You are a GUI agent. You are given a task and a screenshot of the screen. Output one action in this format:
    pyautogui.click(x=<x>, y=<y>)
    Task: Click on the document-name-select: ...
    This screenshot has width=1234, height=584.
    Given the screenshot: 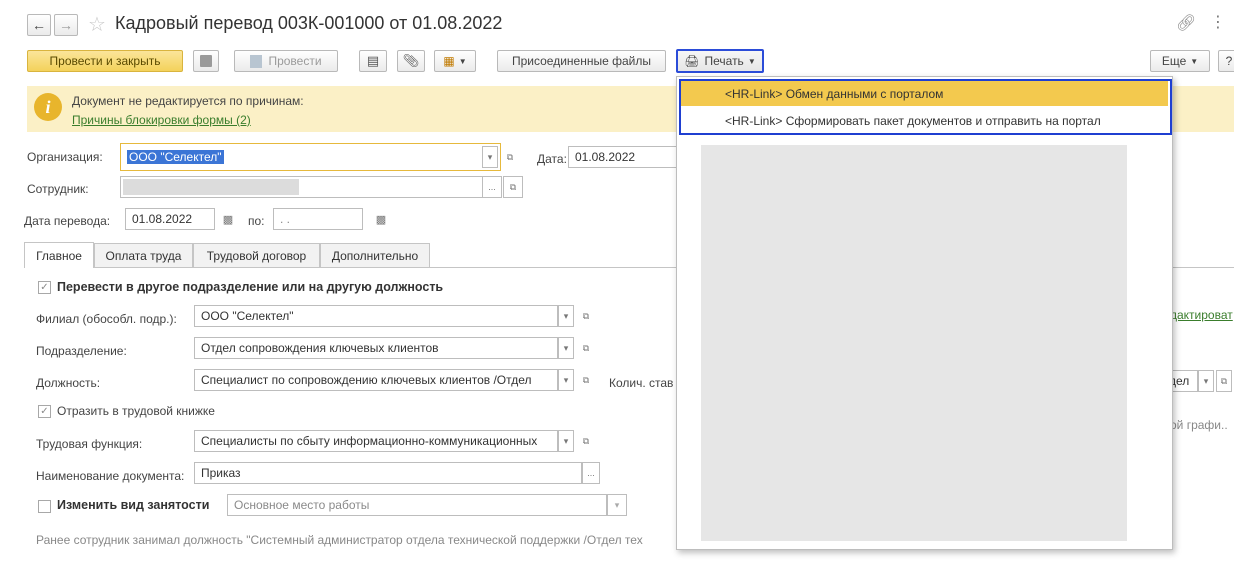 What is the action you would take?
    pyautogui.click(x=591, y=473)
    